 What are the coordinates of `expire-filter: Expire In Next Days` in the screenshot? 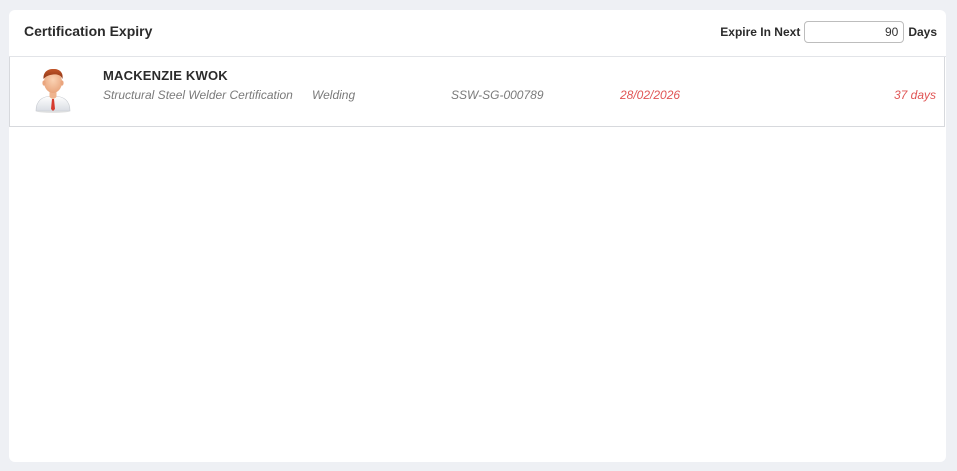 It's located at (828, 32).